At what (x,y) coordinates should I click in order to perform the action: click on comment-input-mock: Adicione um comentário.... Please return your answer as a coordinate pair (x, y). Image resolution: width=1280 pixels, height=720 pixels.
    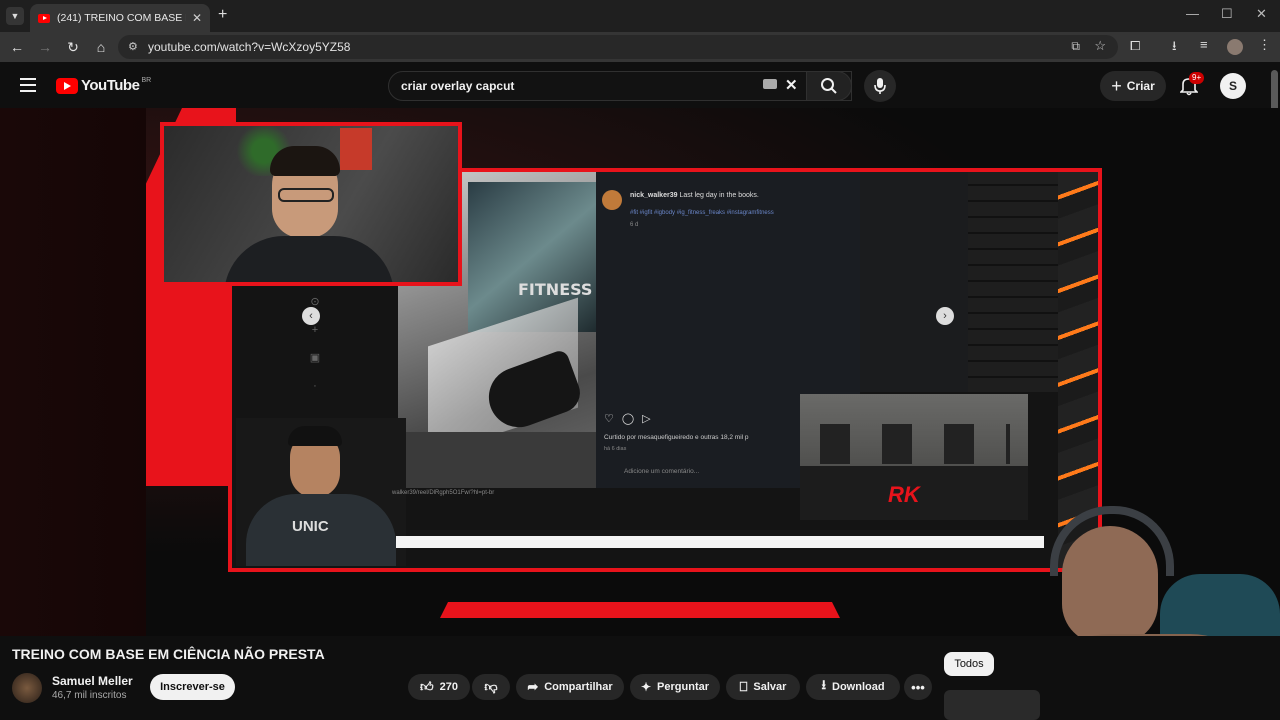
    Looking at the image, I should click on (662, 471).